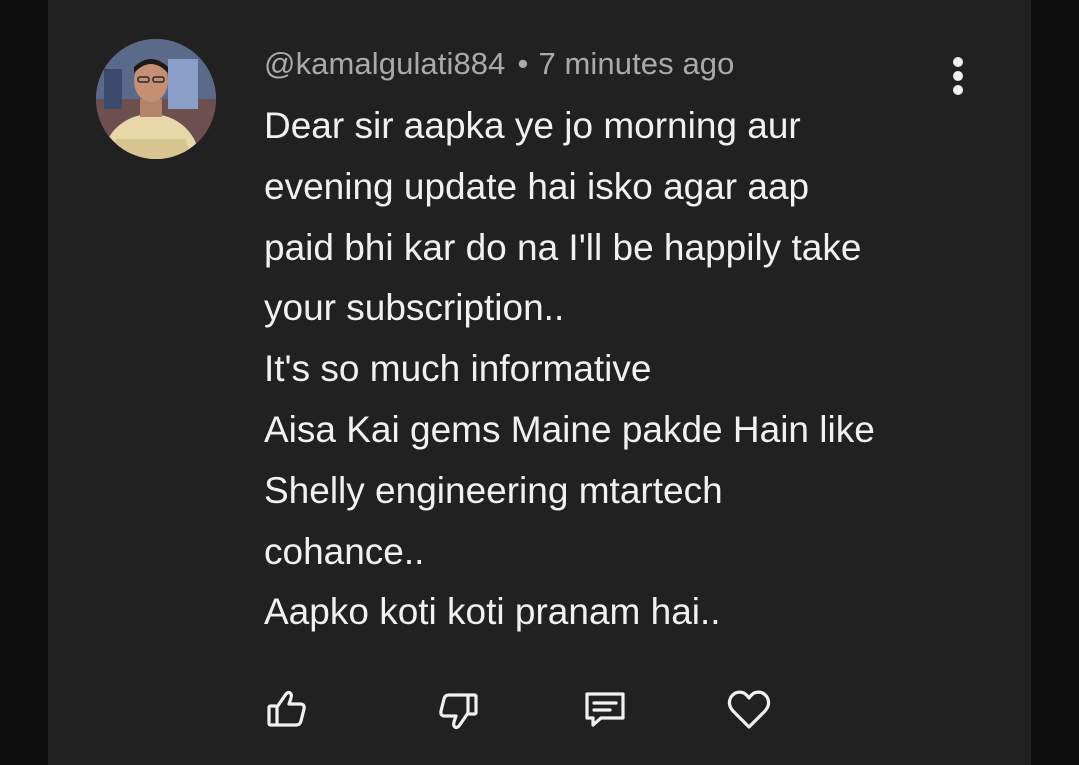  Describe the element at coordinates (414, 308) in the screenshot. I see `comment-line: your subscription..` at that location.